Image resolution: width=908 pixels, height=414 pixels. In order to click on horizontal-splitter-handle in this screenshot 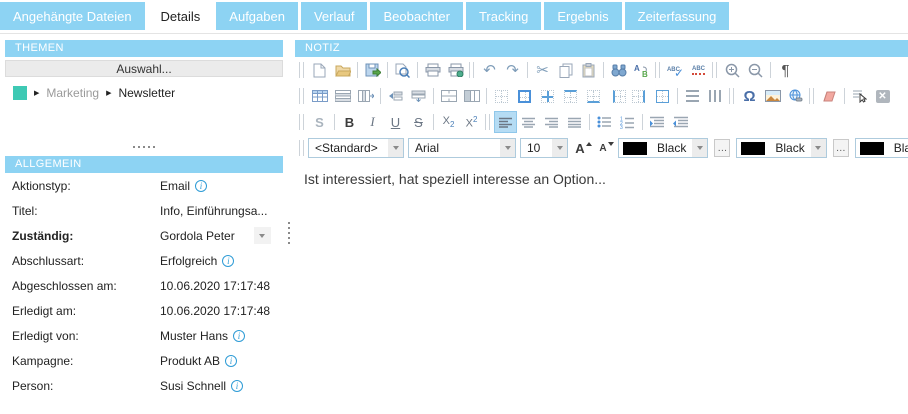, I will do `click(144, 147)`.